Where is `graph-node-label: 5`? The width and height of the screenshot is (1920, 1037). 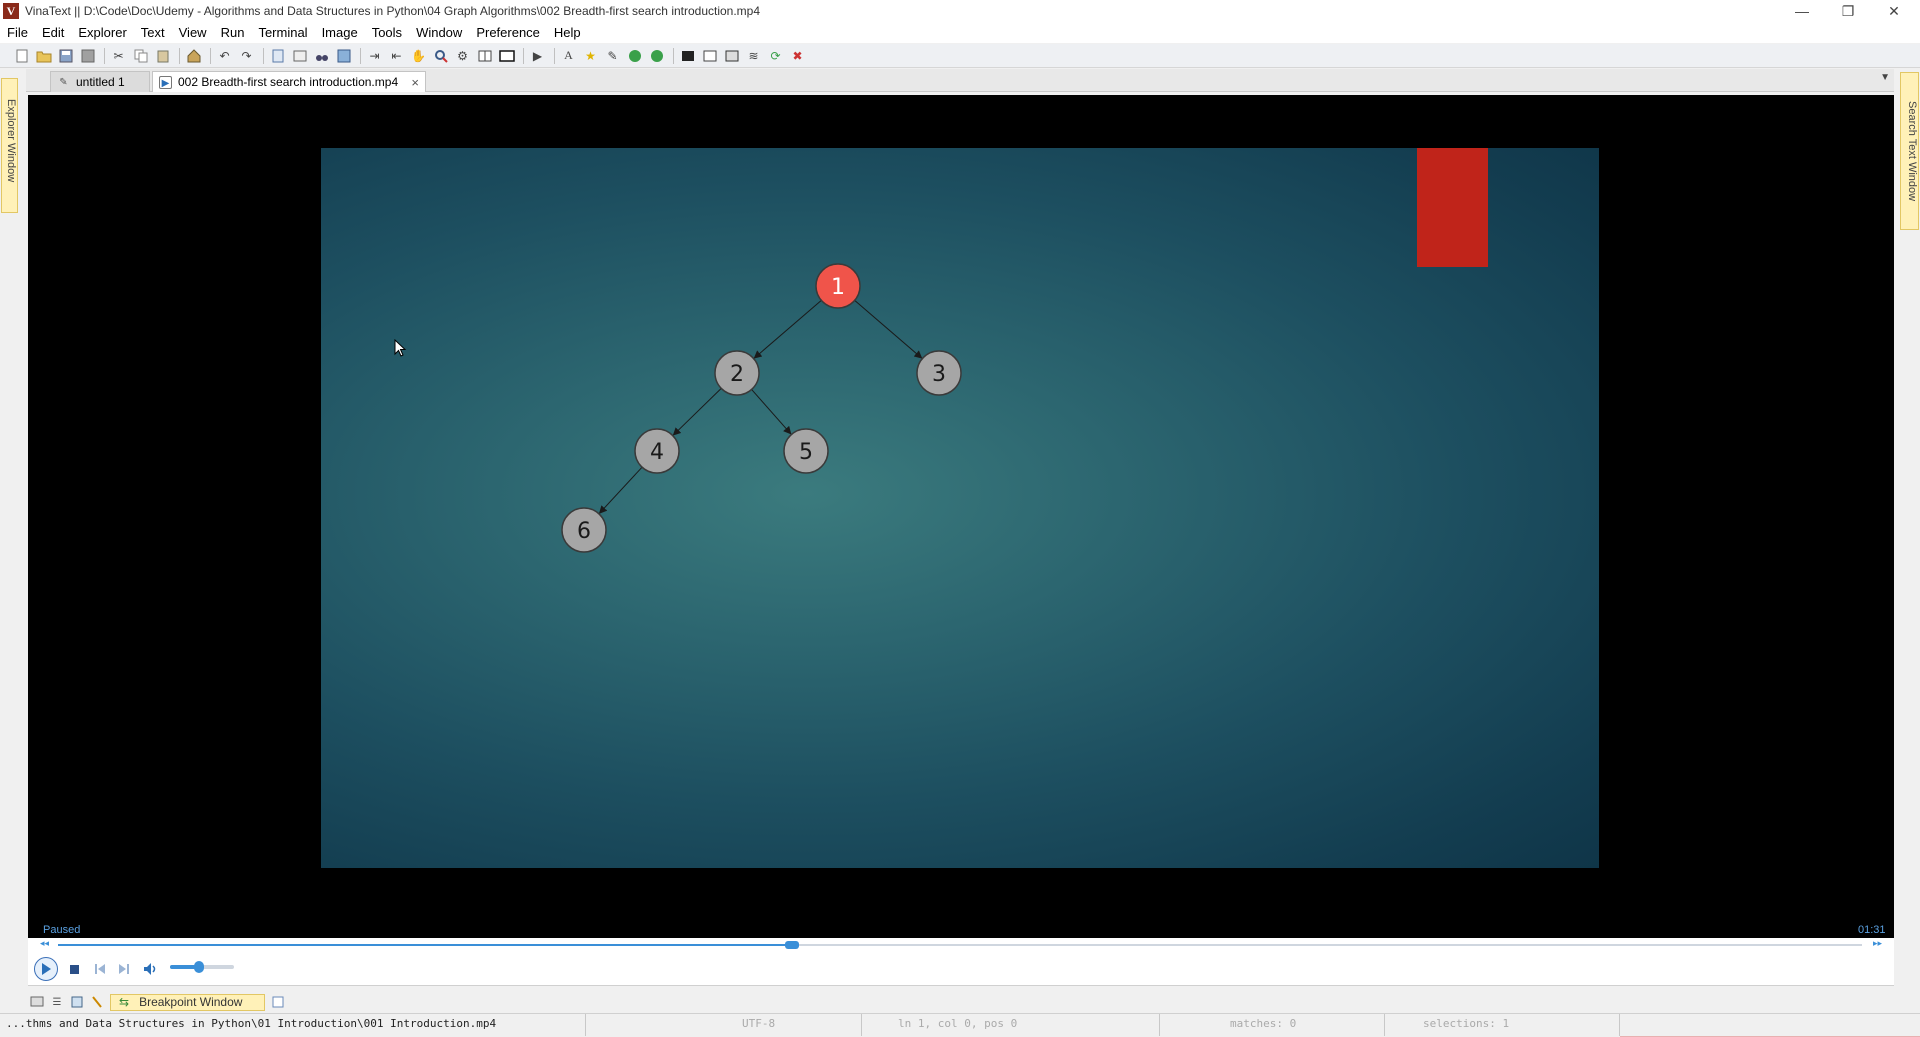 graph-node-label: 5 is located at coordinates (806, 452).